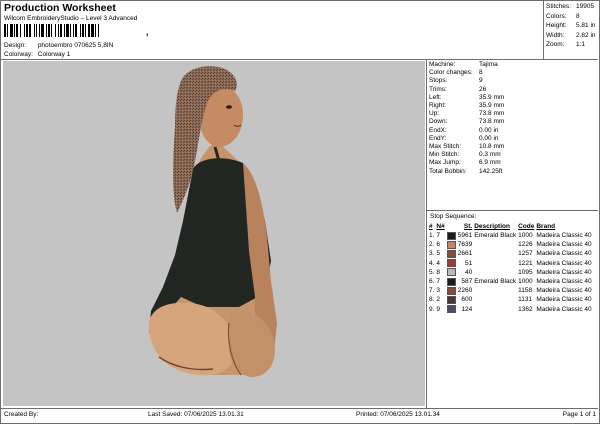  I want to click on machine-row: Total Bobbin: 142.25ft, so click(466, 172).